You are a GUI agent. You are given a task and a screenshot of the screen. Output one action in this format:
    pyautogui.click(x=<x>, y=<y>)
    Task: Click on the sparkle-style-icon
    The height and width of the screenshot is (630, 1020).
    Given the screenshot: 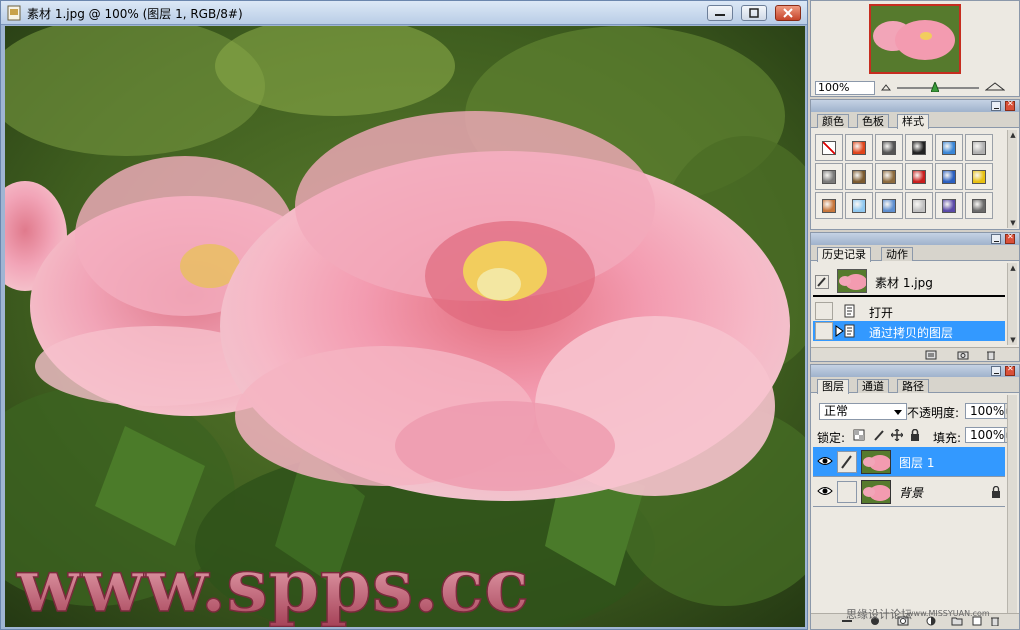 What is the action you would take?
    pyautogui.click(x=919, y=206)
    